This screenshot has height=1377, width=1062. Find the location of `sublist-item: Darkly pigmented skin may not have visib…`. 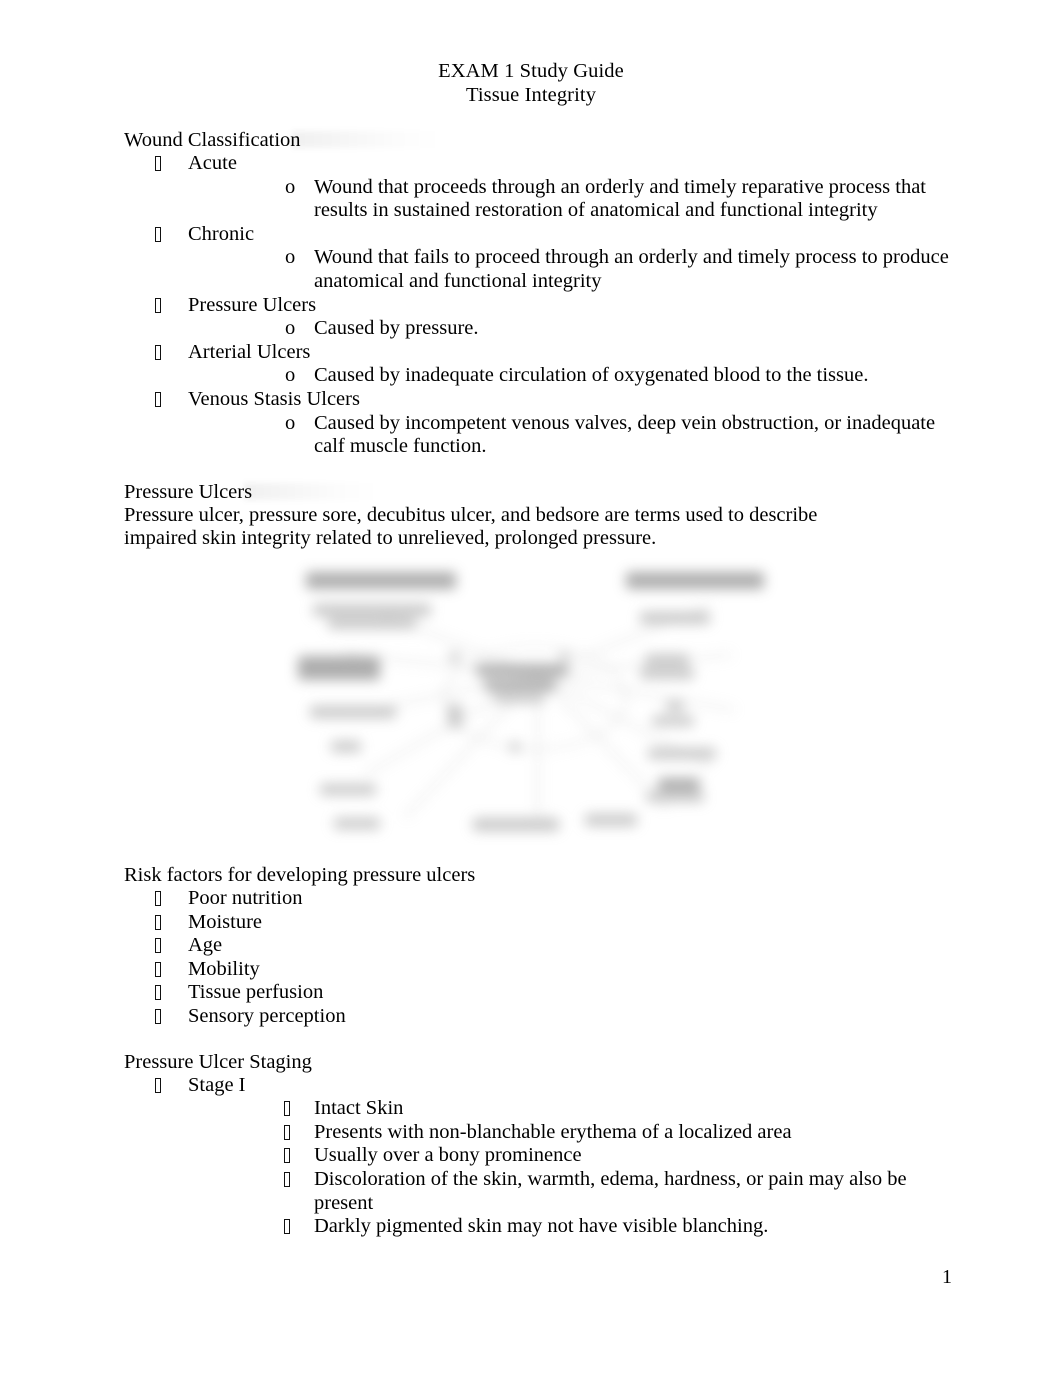

sublist-item: Darkly pigmented skin may not have visib… is located at coordinates (570, 1227).